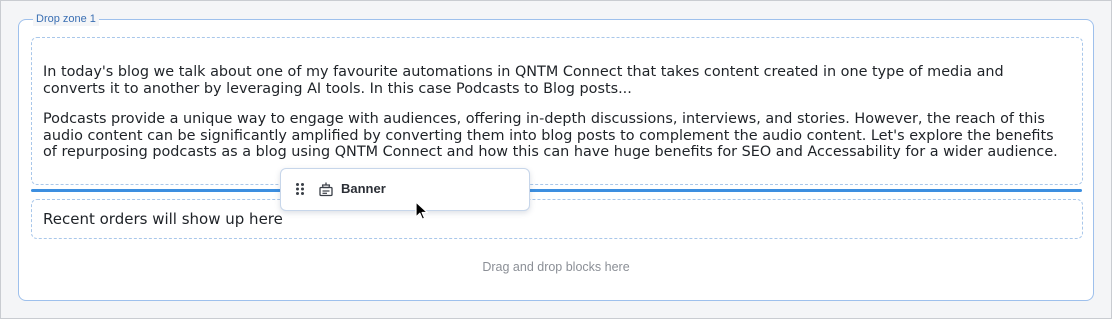  Describe the element at coordinates (557, 219) in the screenshot. I see `recent-orders-block: Recent orders will show up here` at that location.